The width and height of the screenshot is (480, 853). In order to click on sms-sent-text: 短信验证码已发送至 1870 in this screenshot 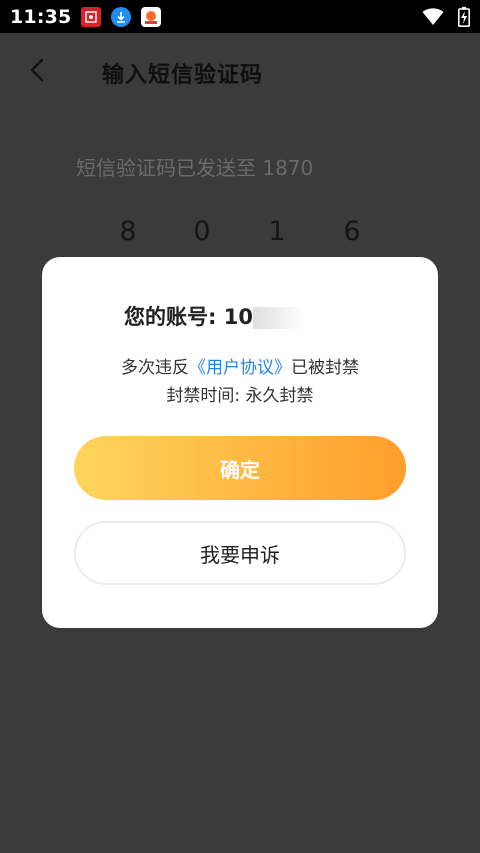, I will do `click(195, 168)`.